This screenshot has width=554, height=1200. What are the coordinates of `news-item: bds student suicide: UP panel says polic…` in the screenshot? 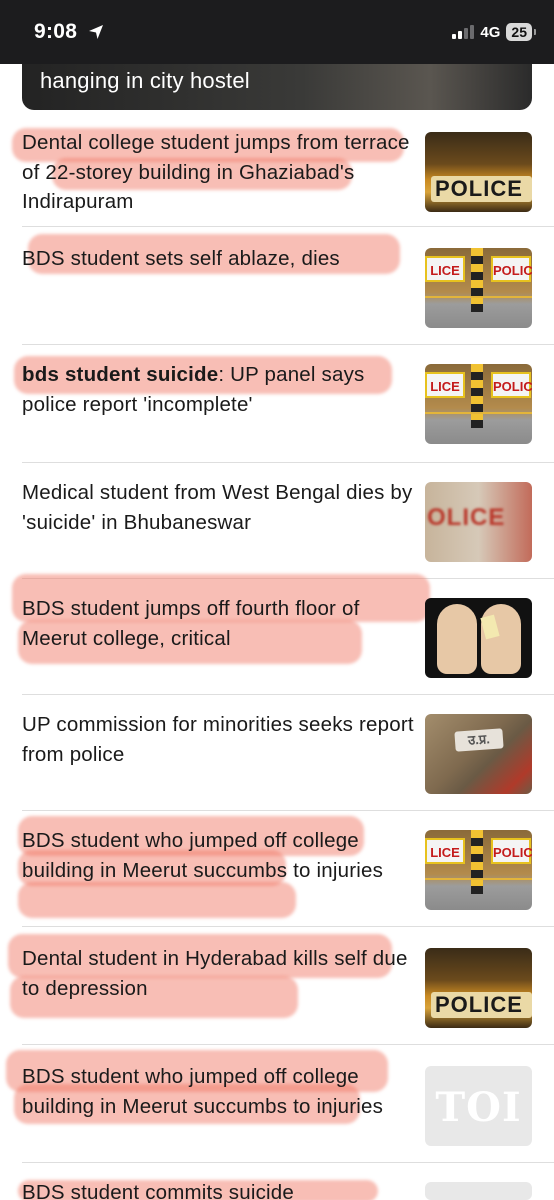 It's located at (277, 407).